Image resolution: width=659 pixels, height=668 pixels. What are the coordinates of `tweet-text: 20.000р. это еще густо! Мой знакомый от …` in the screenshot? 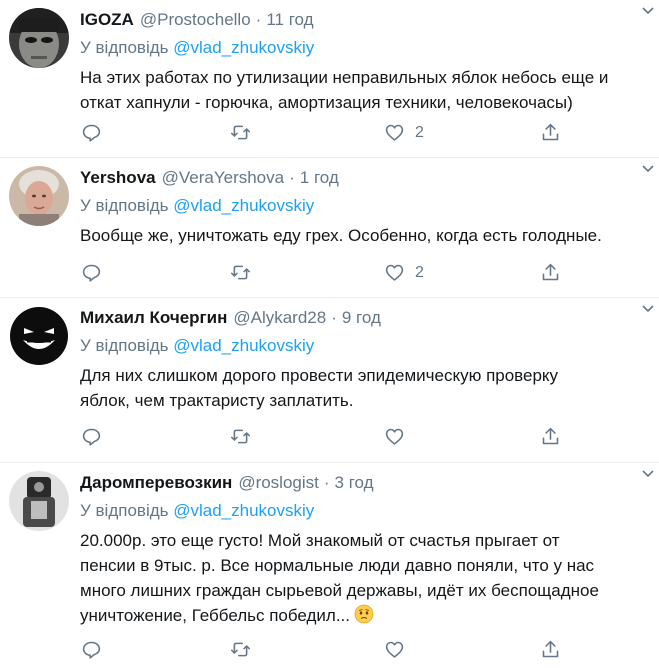 It's located at (362, 578).